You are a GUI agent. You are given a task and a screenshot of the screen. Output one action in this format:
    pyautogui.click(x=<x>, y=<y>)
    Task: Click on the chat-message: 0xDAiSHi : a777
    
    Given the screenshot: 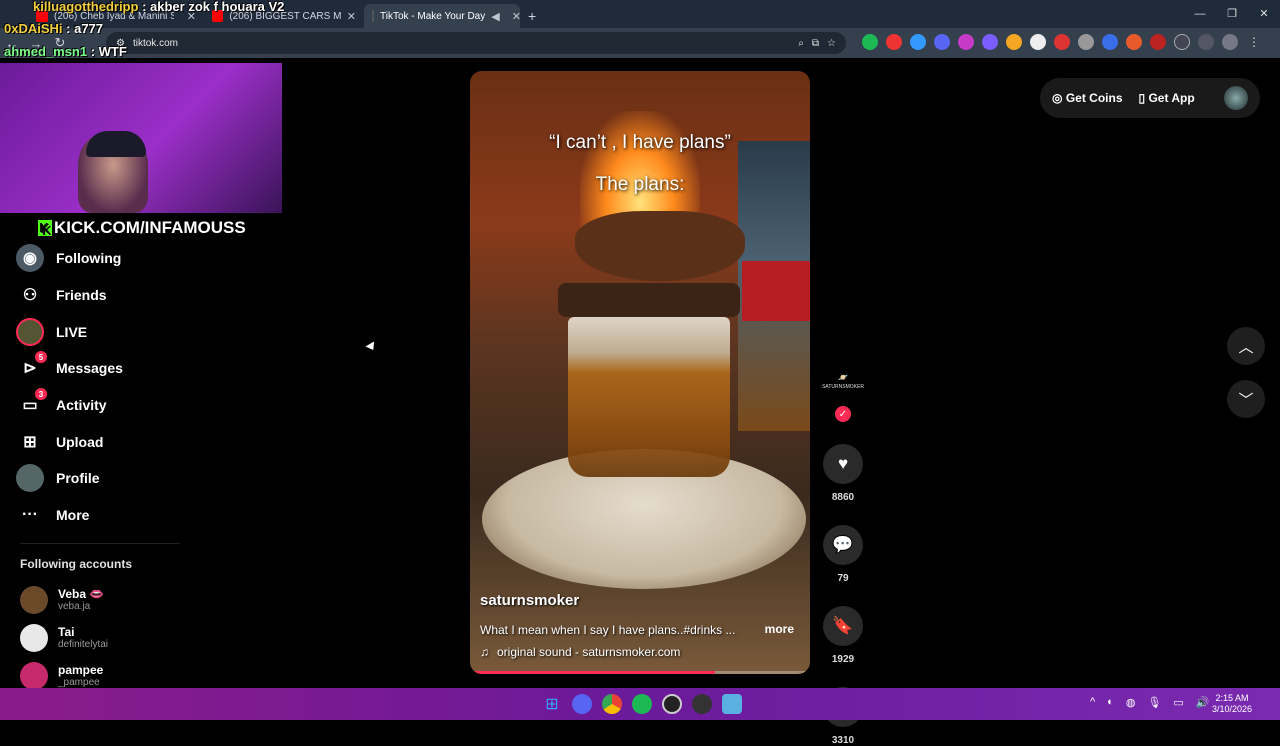 What is the action you would take?
    pyautogui.click(x=54, y=28)
    